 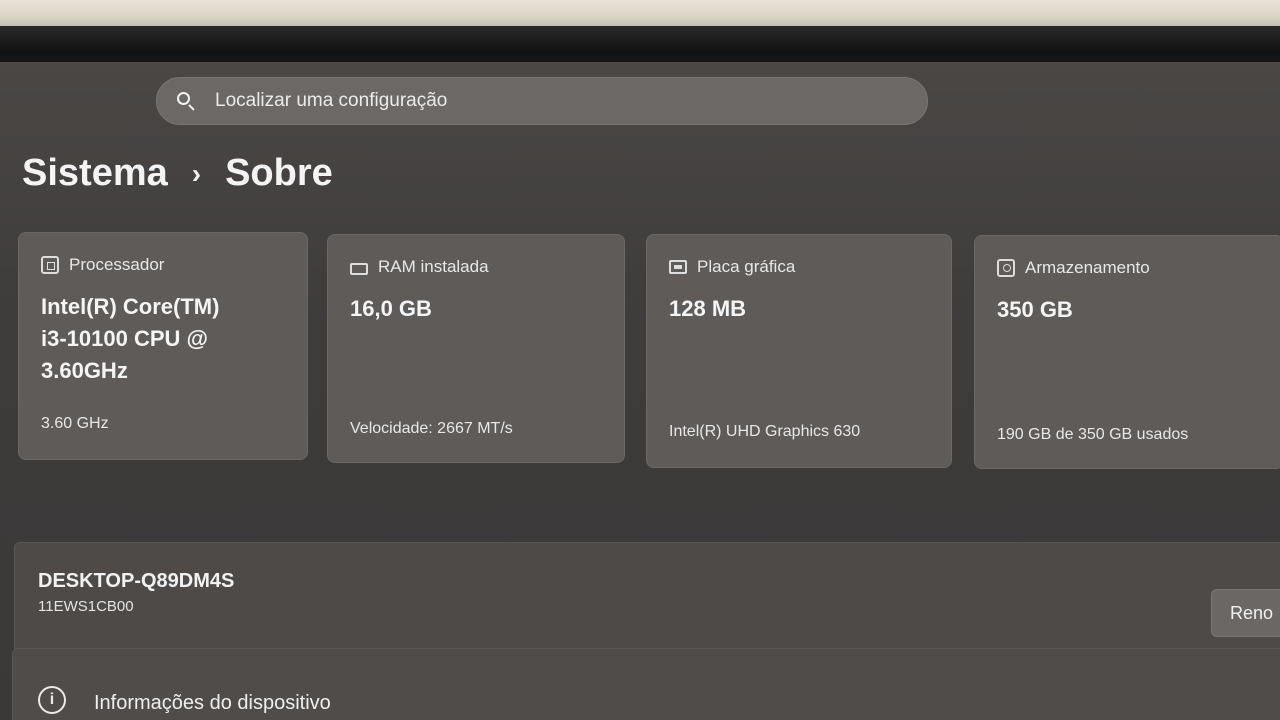 I want to click on processor-icon, so click(x=50, y=265).